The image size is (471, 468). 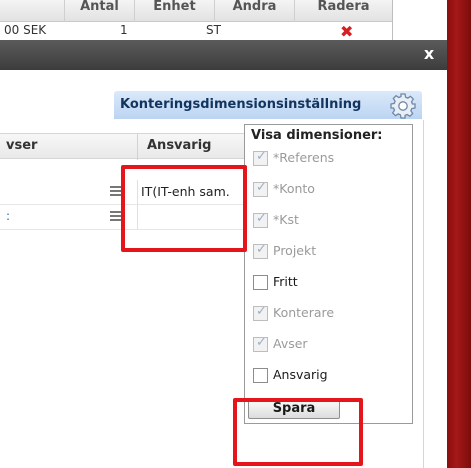 I want to click on projekt-checkbox, so click(x=260, y=250).